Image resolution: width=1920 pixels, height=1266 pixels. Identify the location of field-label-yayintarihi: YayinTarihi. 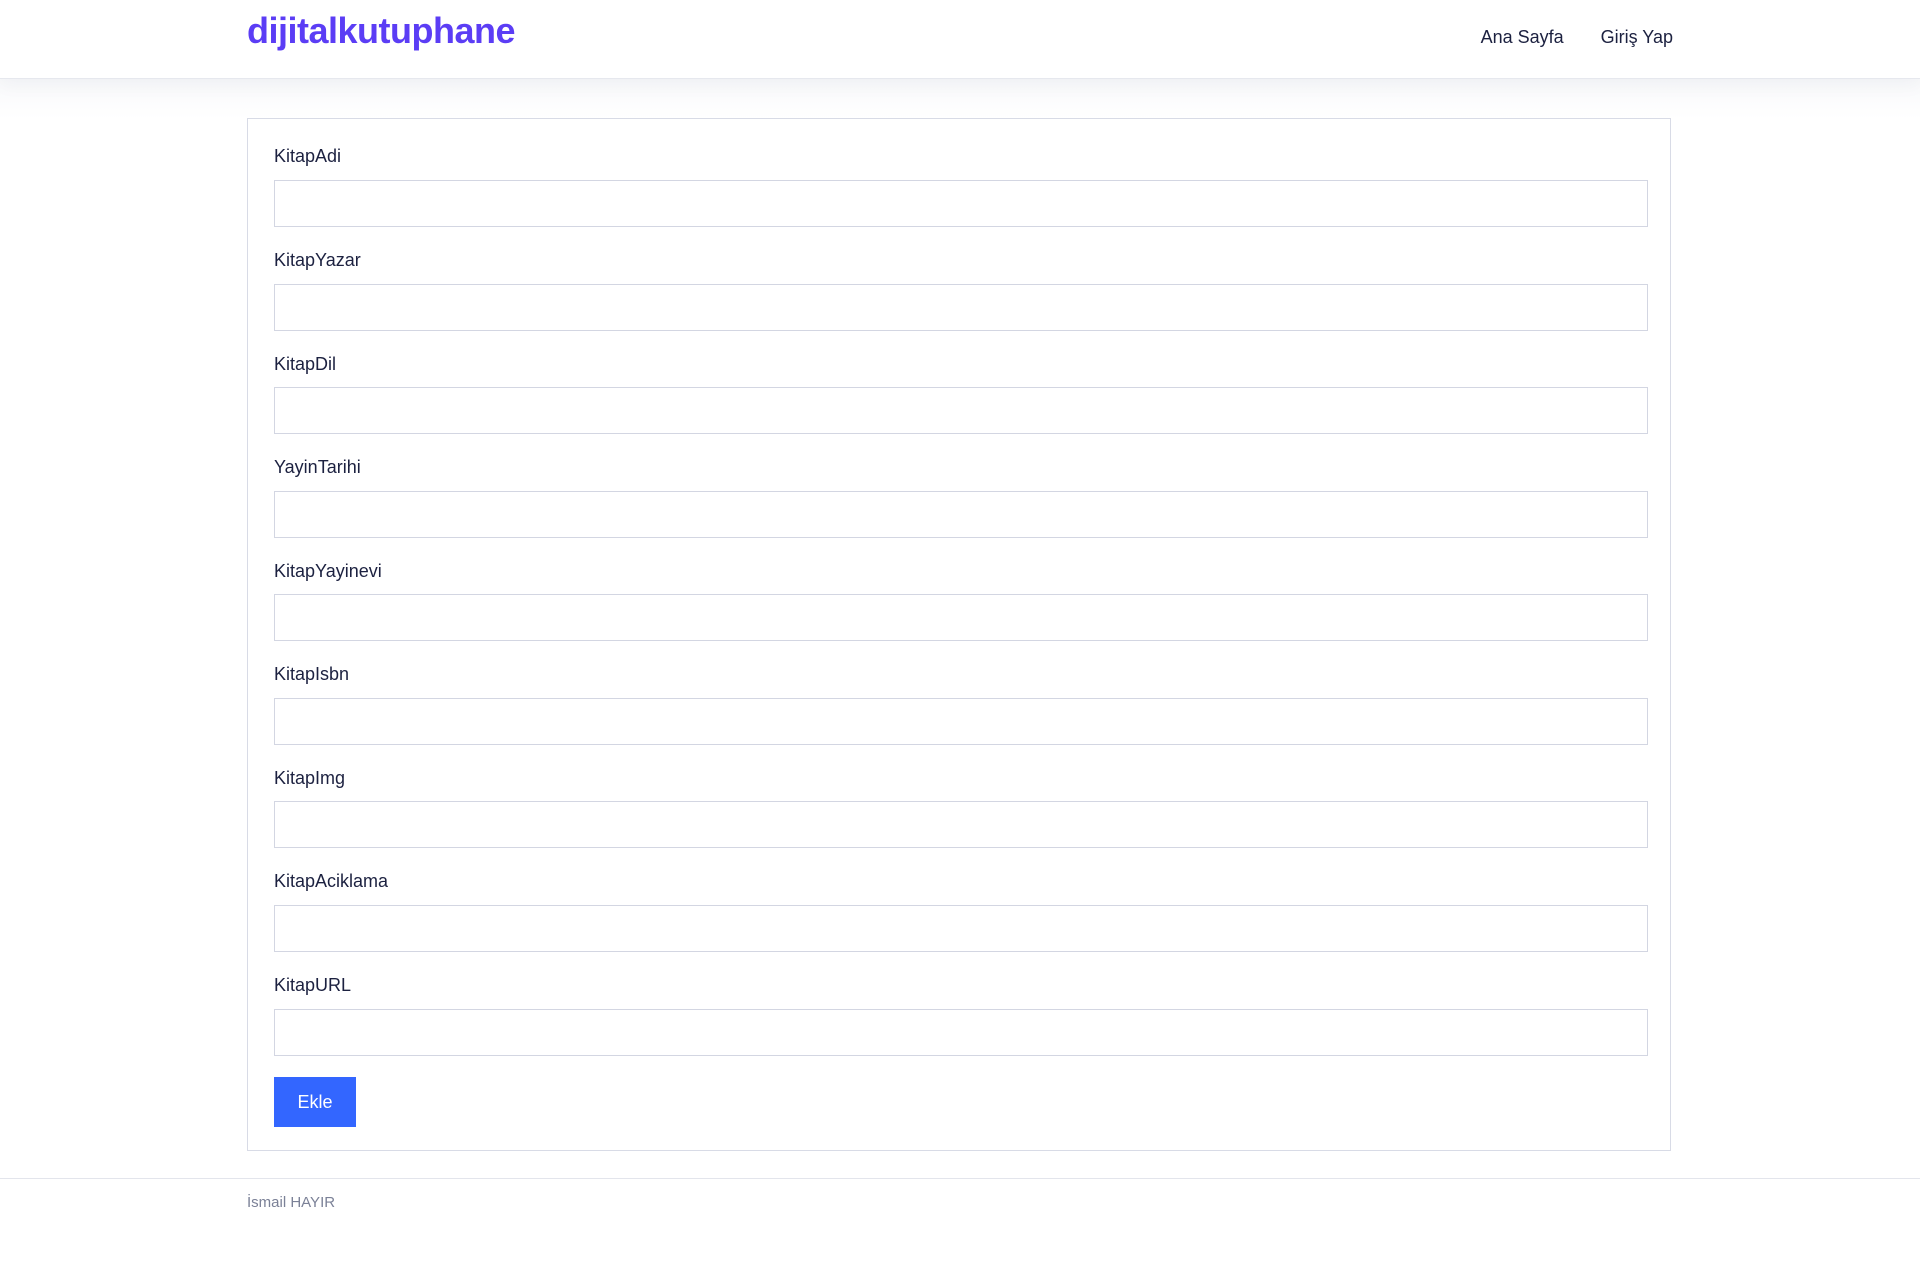
(317, 467).